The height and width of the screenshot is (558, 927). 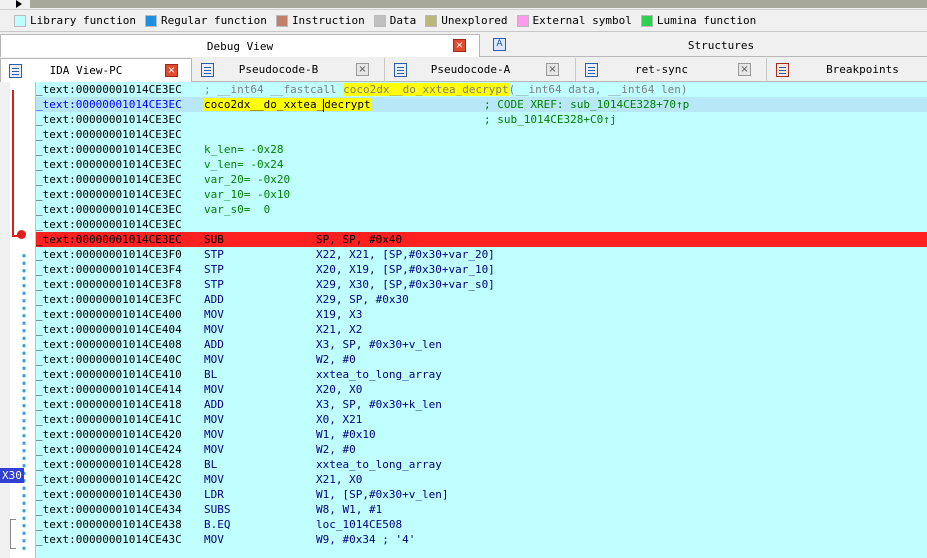 I want to click on legend-swatch, so click(x=379, y=20).